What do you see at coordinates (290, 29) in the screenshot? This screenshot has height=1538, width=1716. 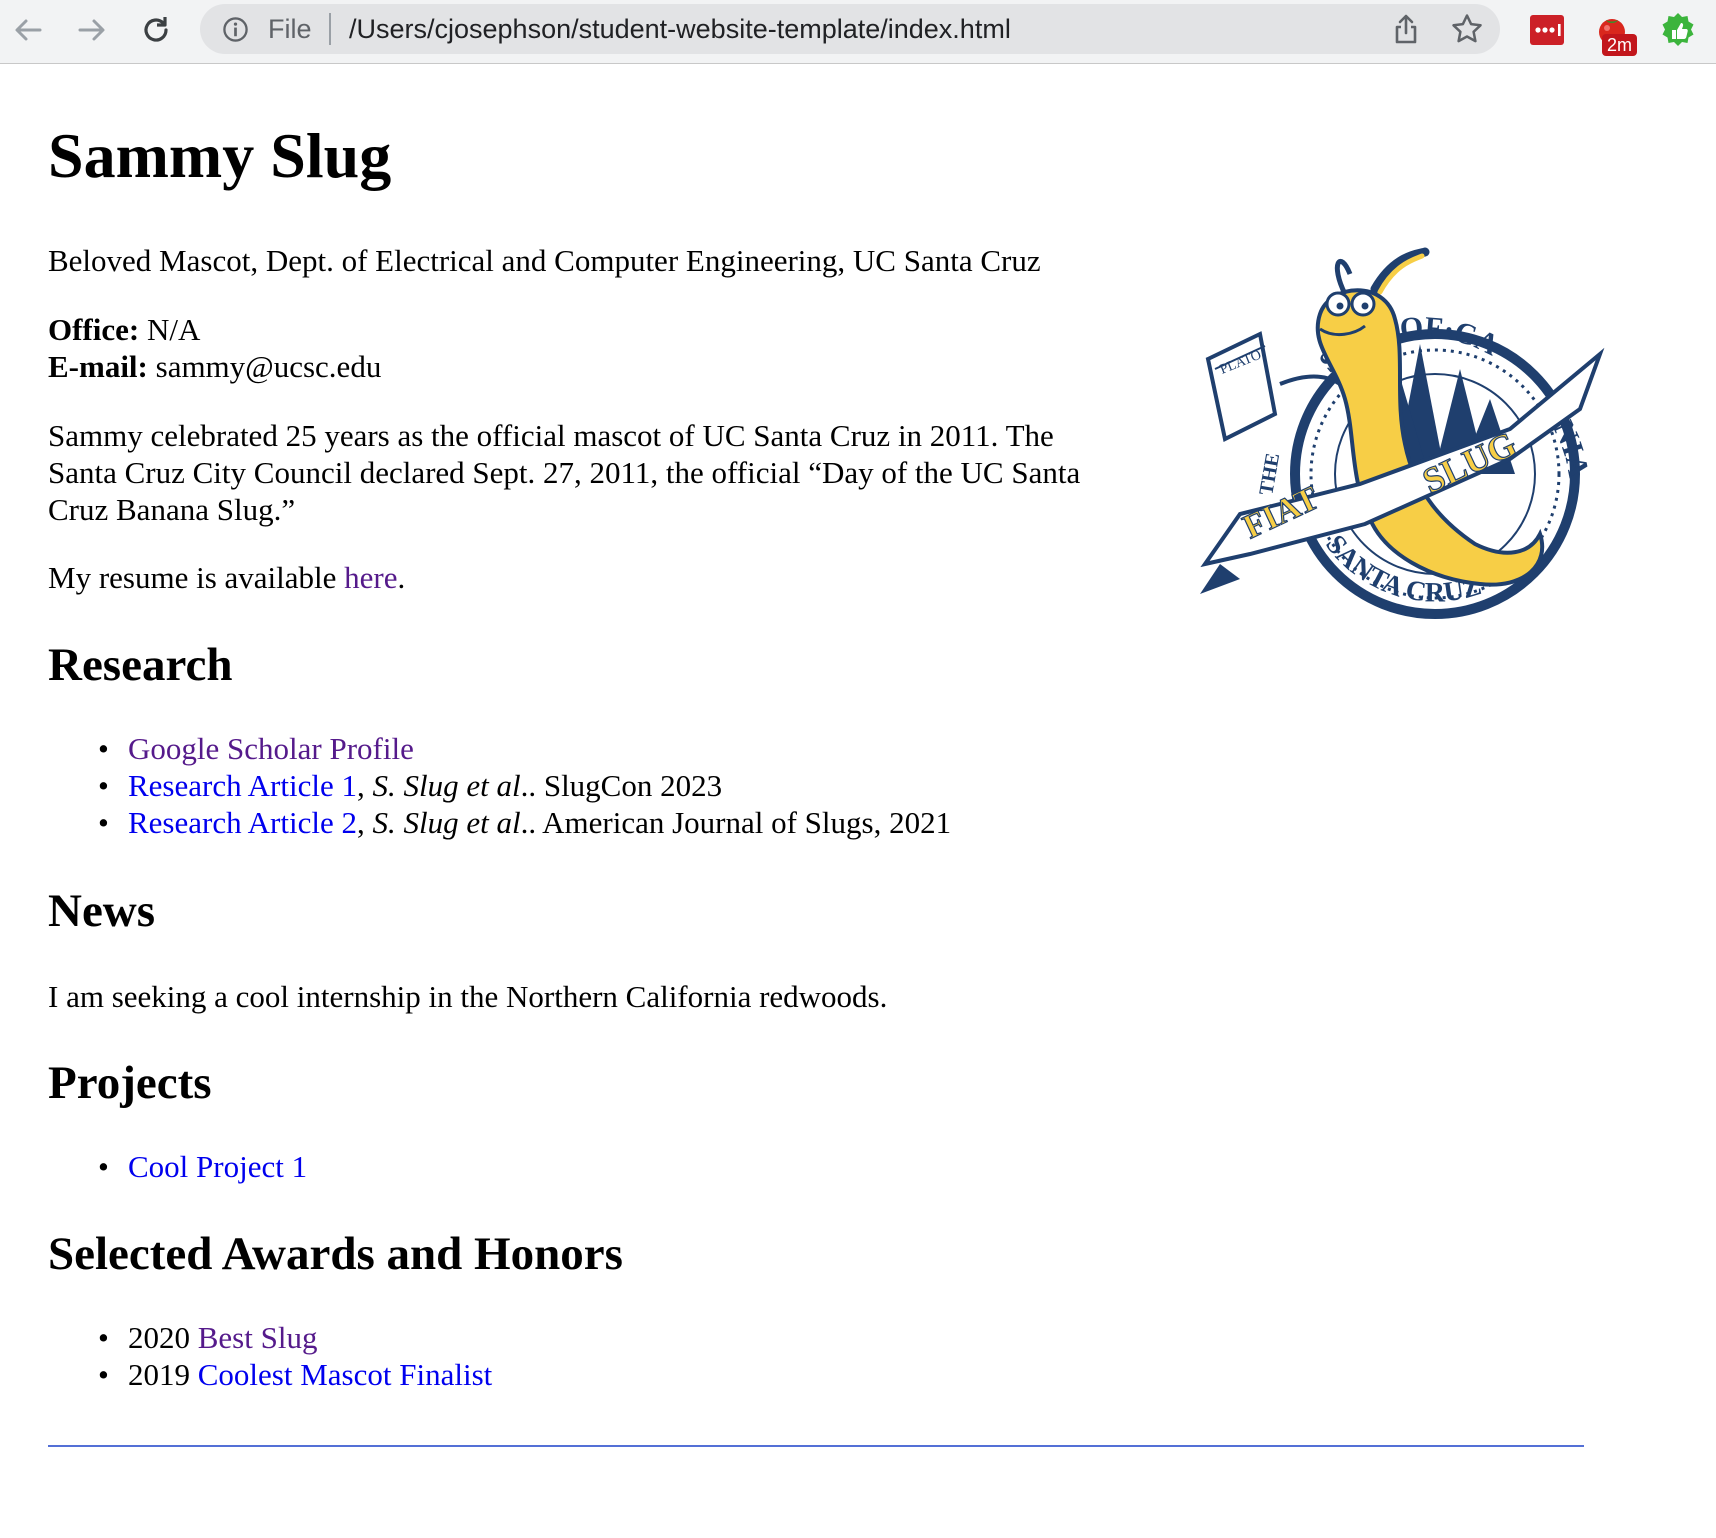 I see `url-scheme-label: File` at bounding box center [290, 29].